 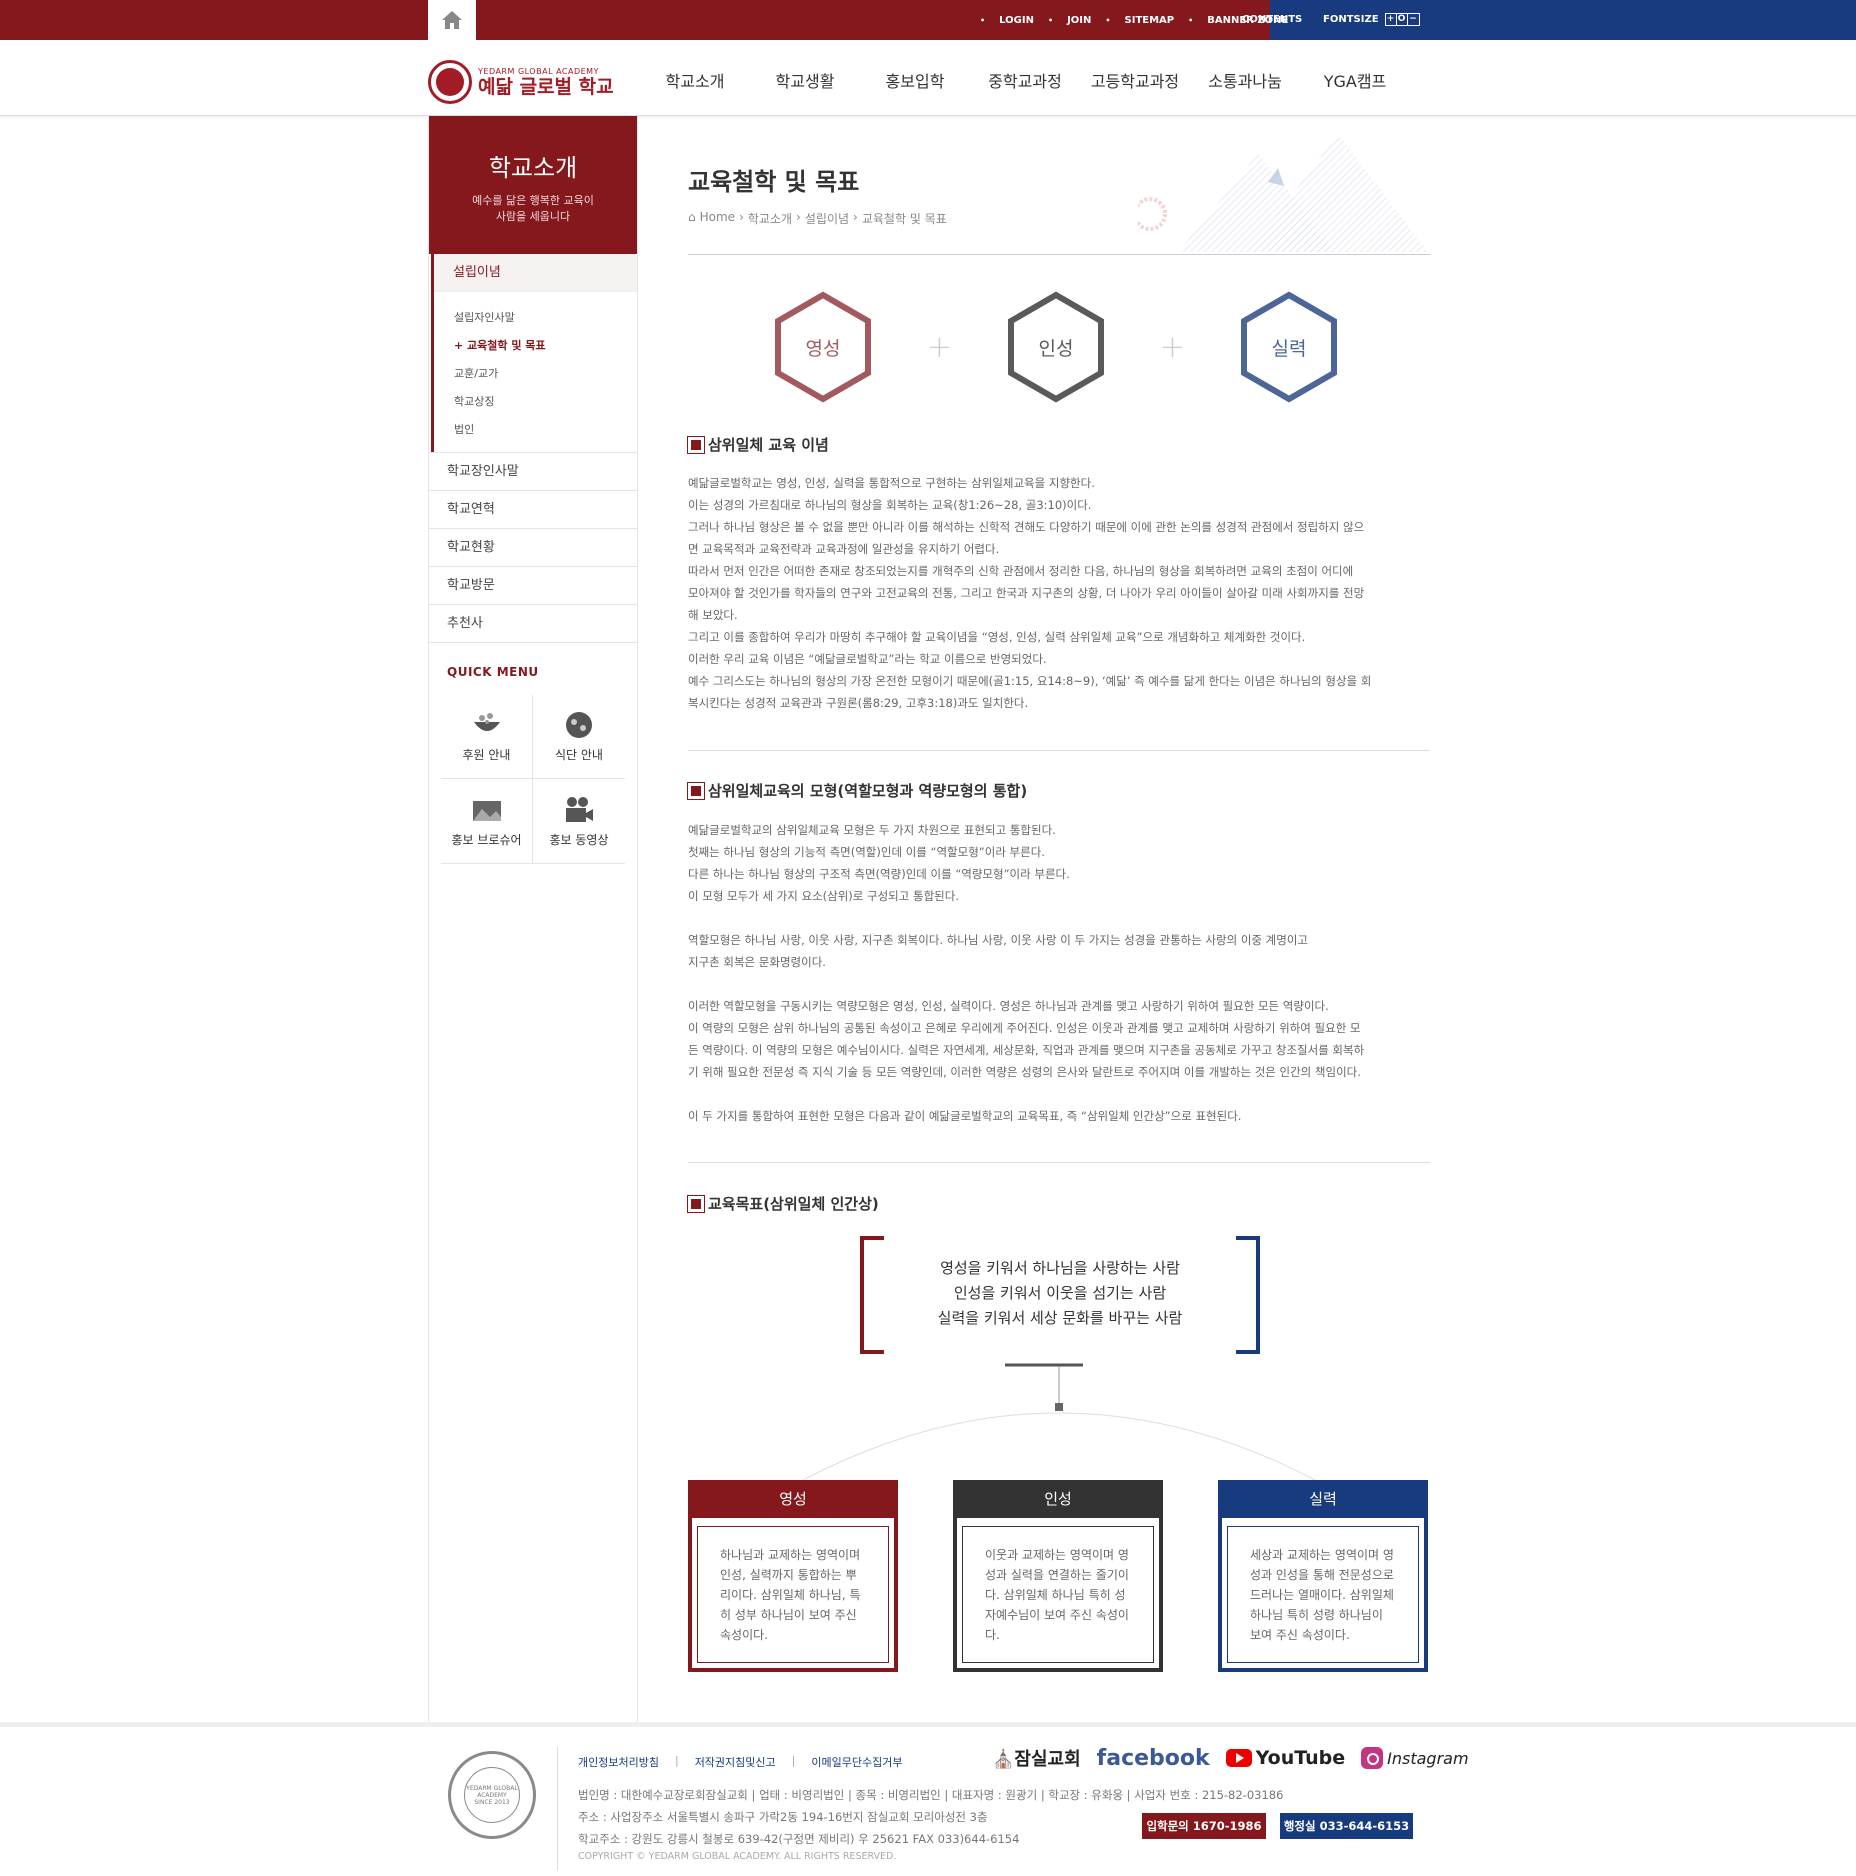 I want to click on hexagon-character: 인성, so click(x=1056, y=347).